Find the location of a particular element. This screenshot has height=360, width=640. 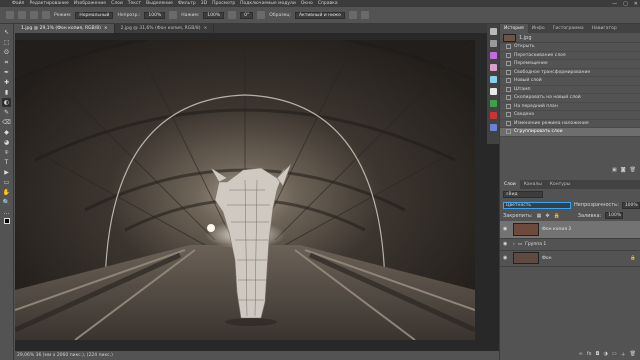

history-item: Перемещение is located at coordinates (570, 64).